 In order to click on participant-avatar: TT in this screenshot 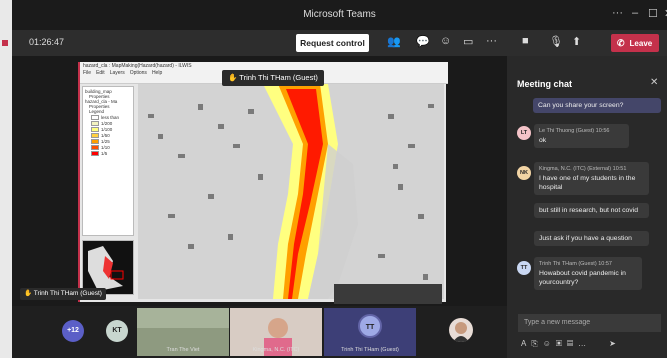, I will do `click(370, 326)`.